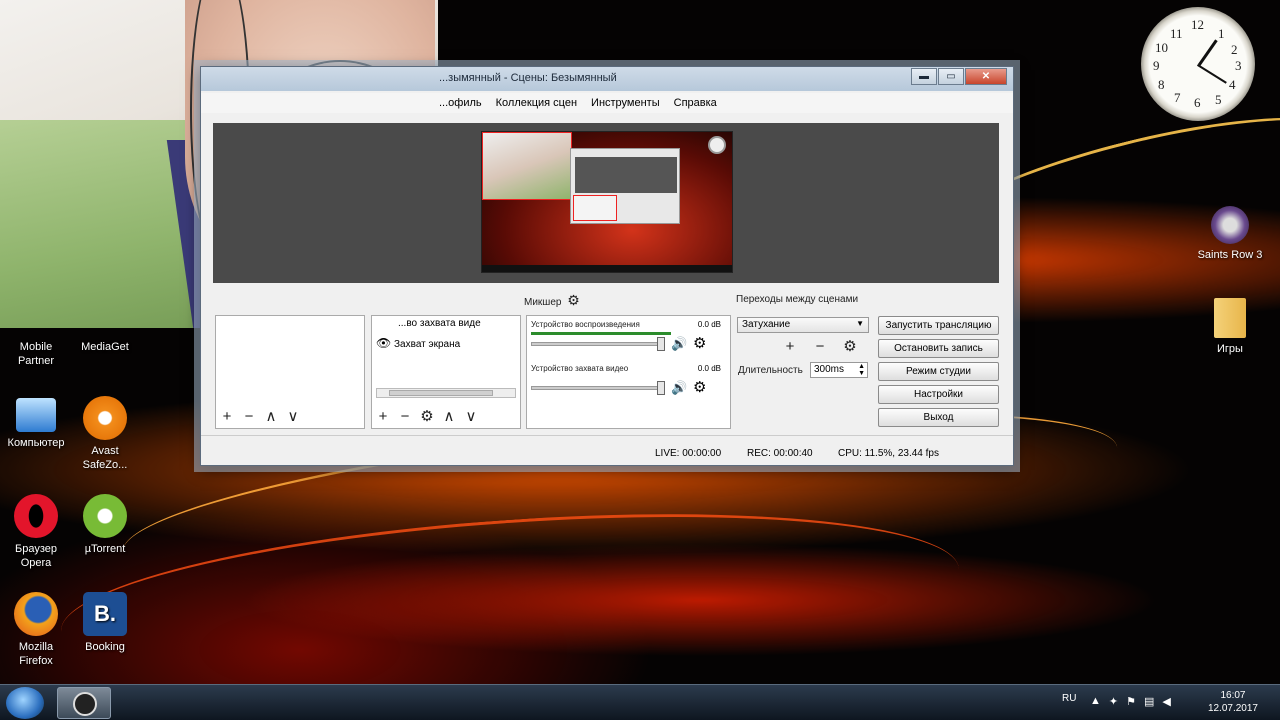  Describe the element at coordinates (439, 323) in the screenshot. I see `source-item: ...во захвата виде` at that location.